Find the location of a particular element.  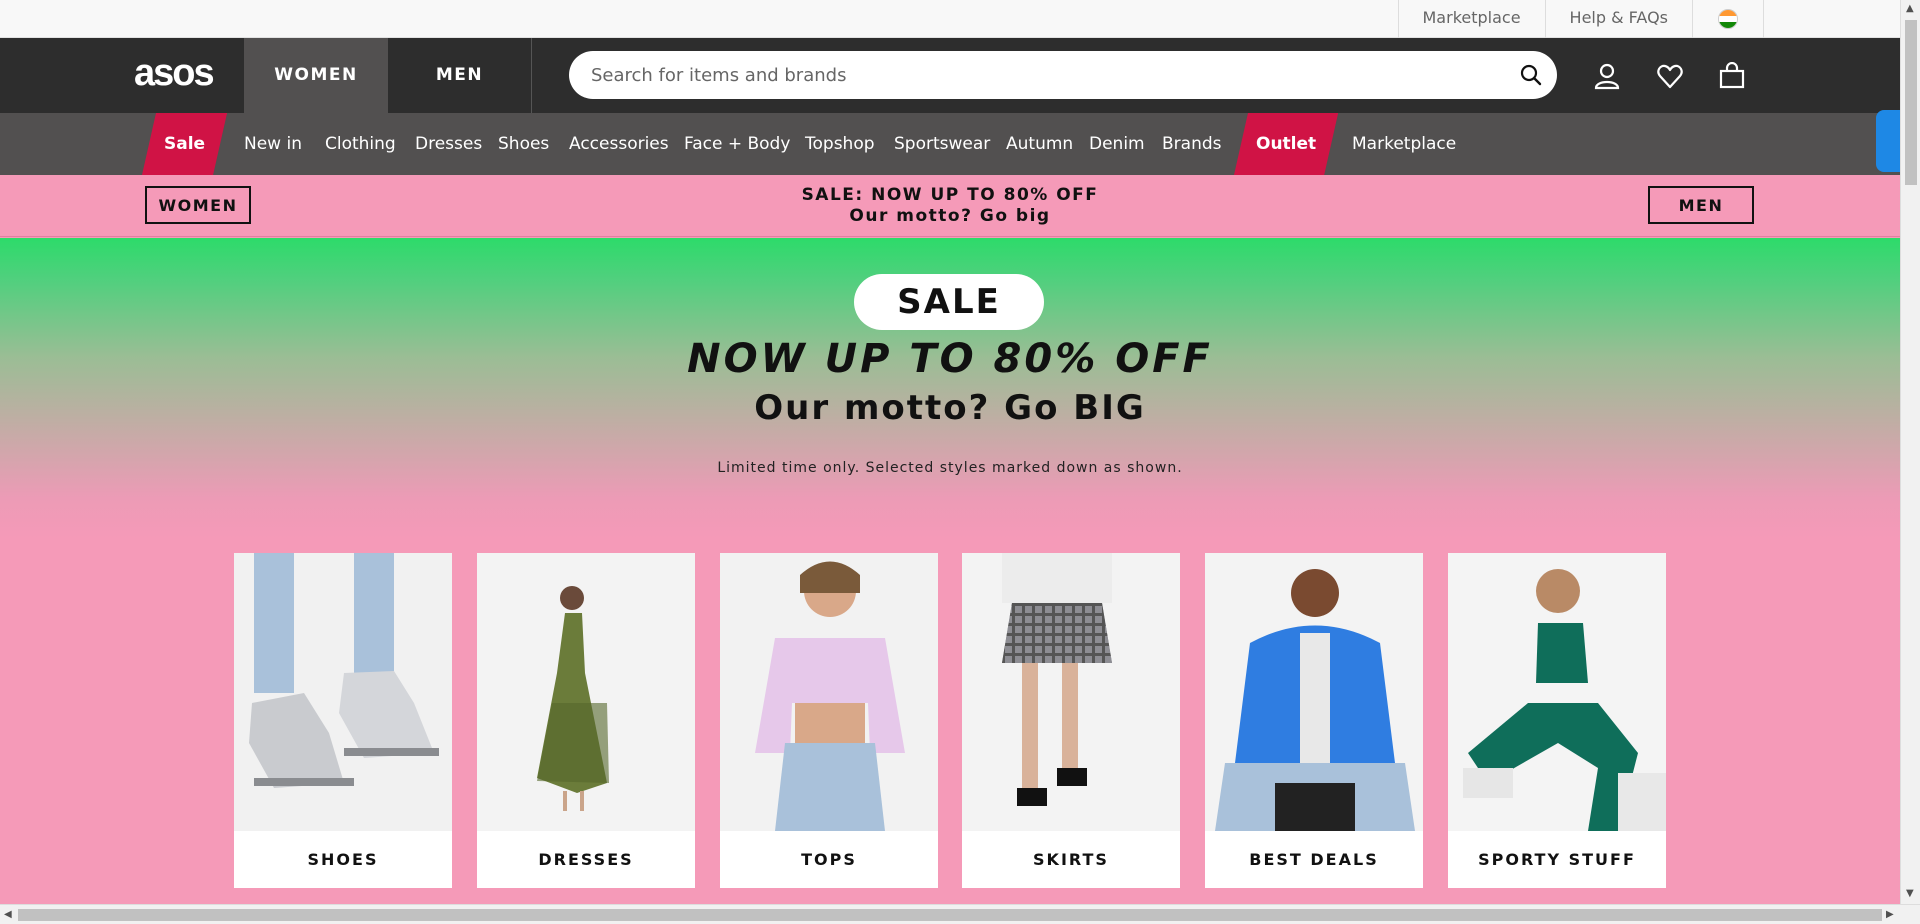

card-label: SHOES is located at coordinates (343, 859).